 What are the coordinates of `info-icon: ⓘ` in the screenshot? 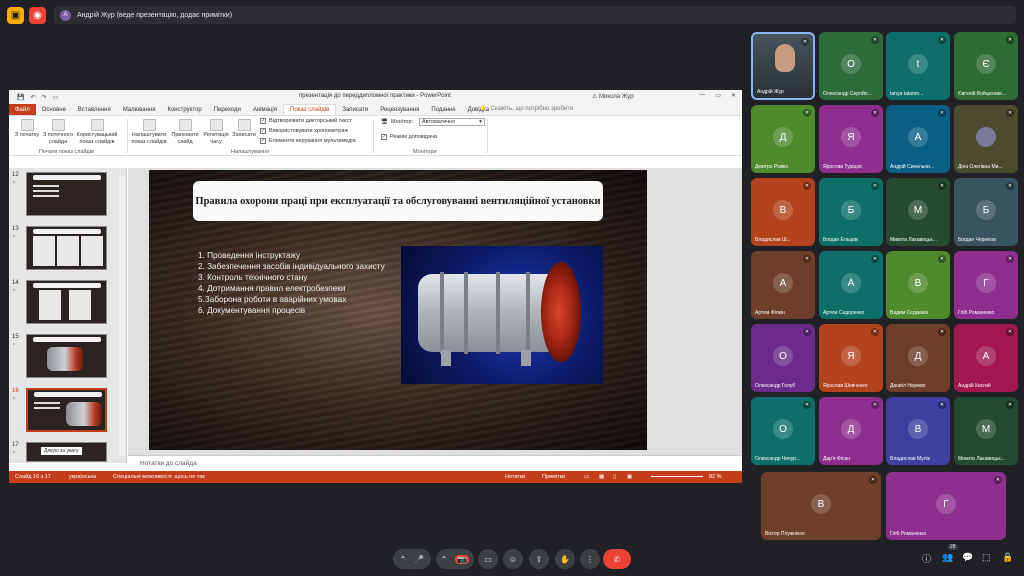 It's located at (926, 558).